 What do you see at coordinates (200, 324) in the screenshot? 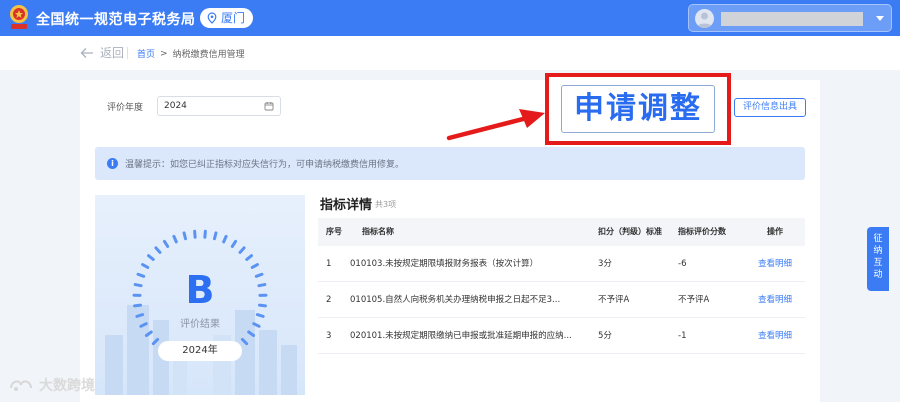
I see `credit-grade-label: 评价结果` at bounding box center [200, 324].